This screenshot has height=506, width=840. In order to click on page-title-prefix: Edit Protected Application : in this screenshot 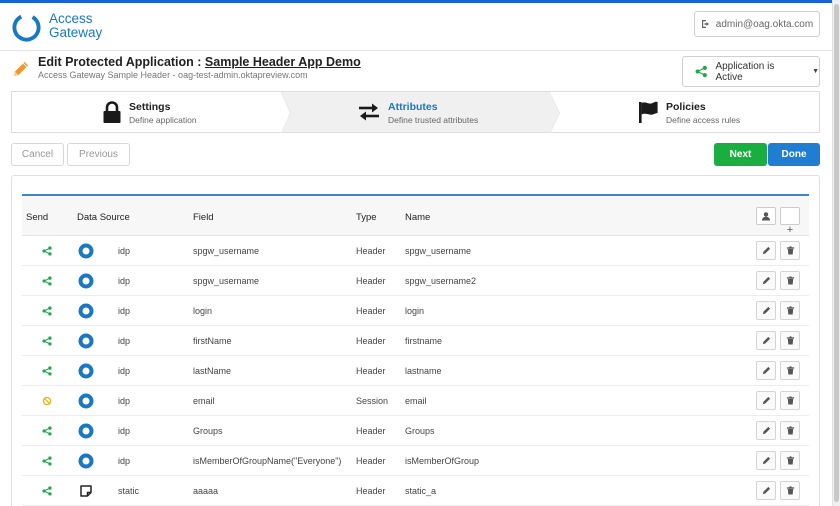, I will do `click(121, 62)`.